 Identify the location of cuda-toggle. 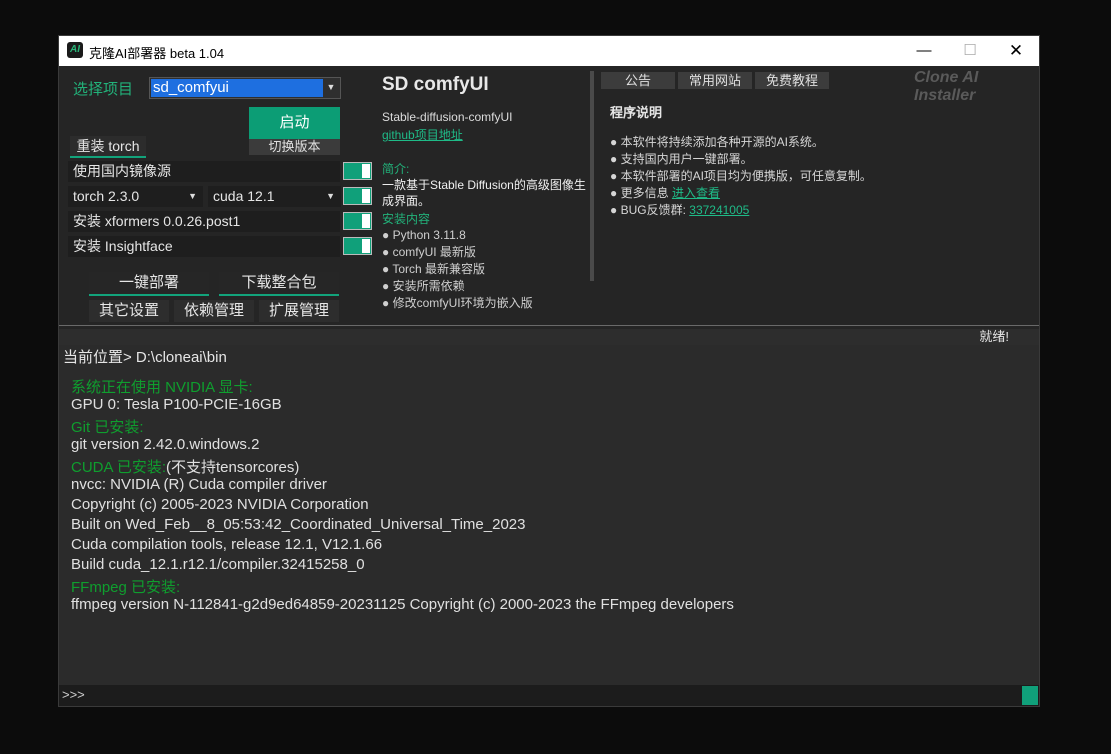
(357, 196).